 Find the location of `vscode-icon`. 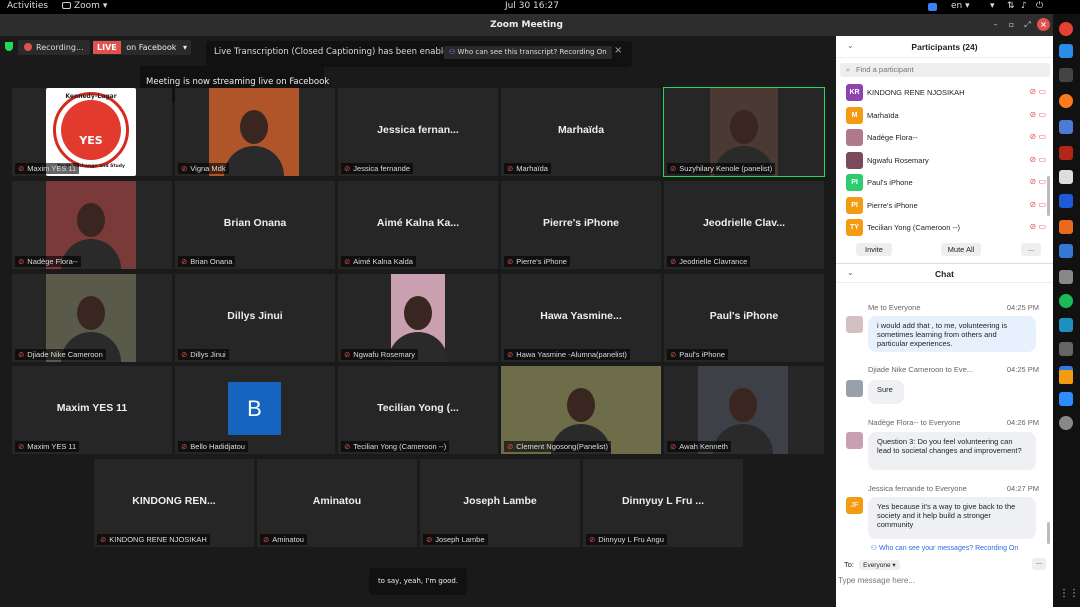

vscode-icon is located at coordinates (1066, 51).